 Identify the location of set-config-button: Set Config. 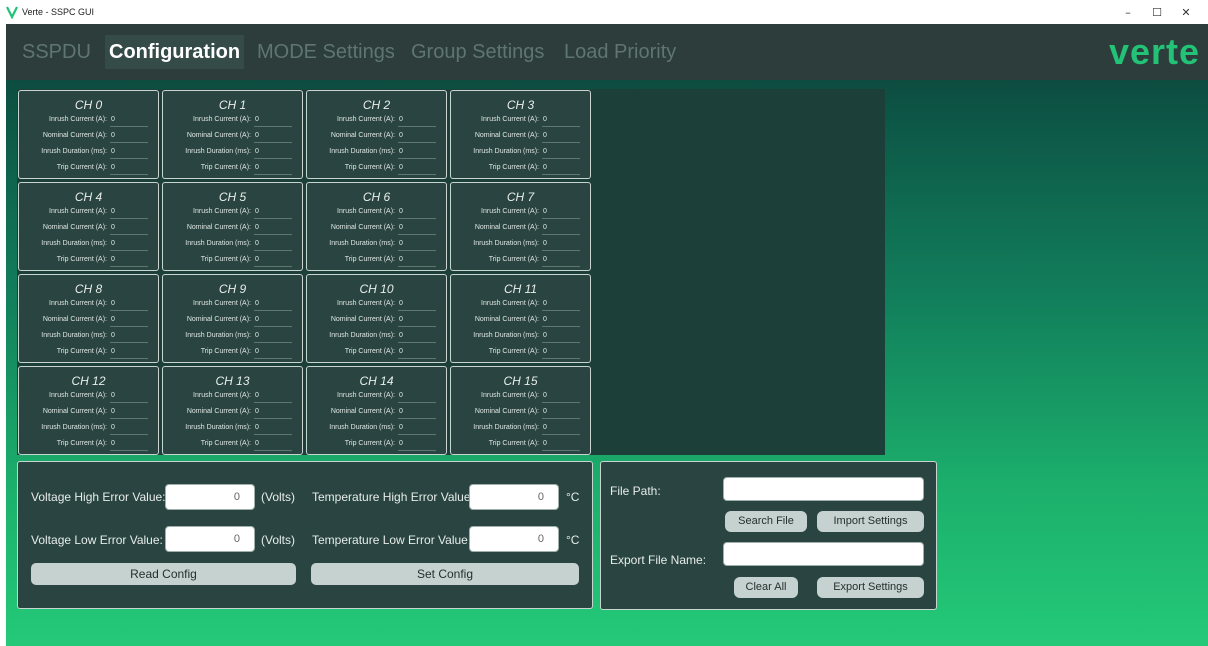
(445, 574).